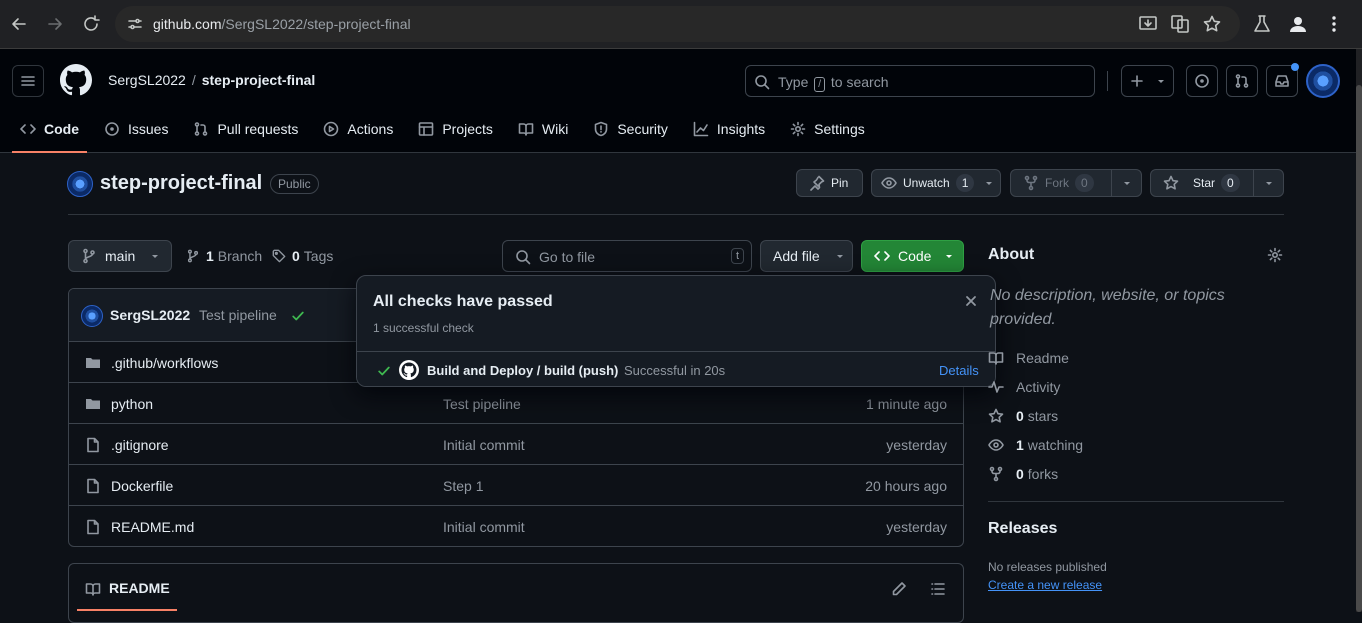  What do you see at coordinates (1035, 445) in the screenshot?
I see `watching-link: 1 watching` at bounding box center [1035, 445].